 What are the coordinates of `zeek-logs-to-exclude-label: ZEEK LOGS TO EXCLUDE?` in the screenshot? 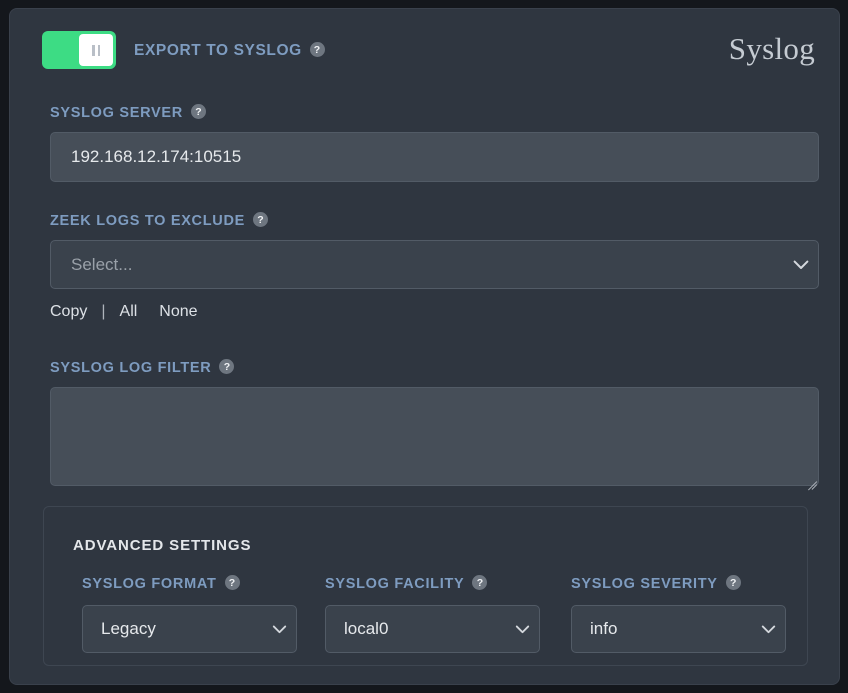 It's located at (159, 221).